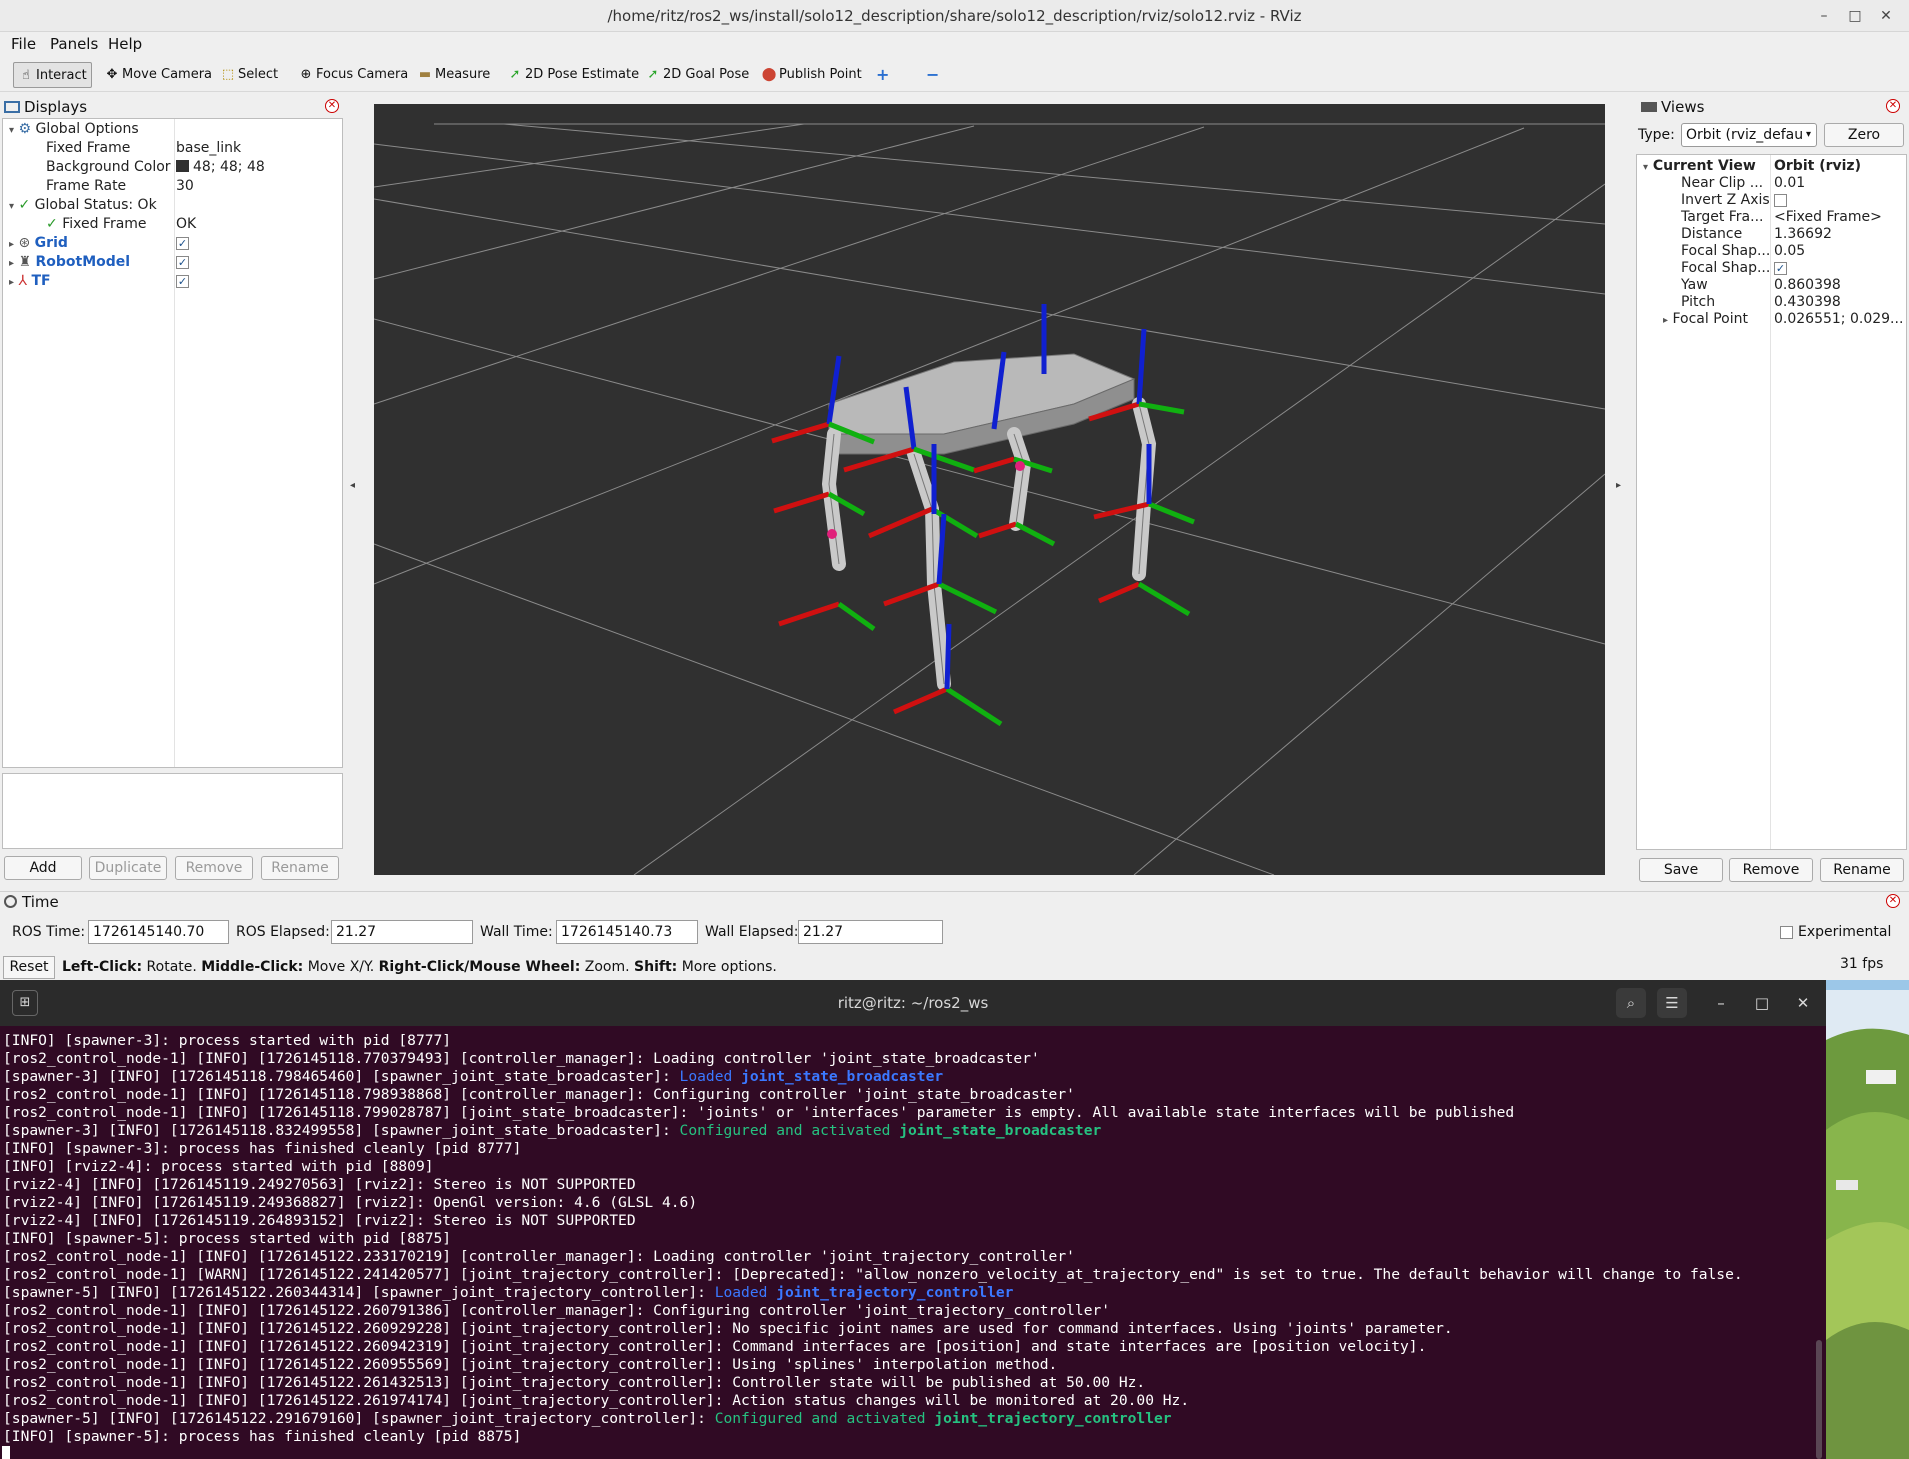 Image resolution: width=1909 pixels, height=1459 pixels. Describe the element at coordinates (515, 74) in the screenshot. I see `green-arrow-icon: ➚` at that location.